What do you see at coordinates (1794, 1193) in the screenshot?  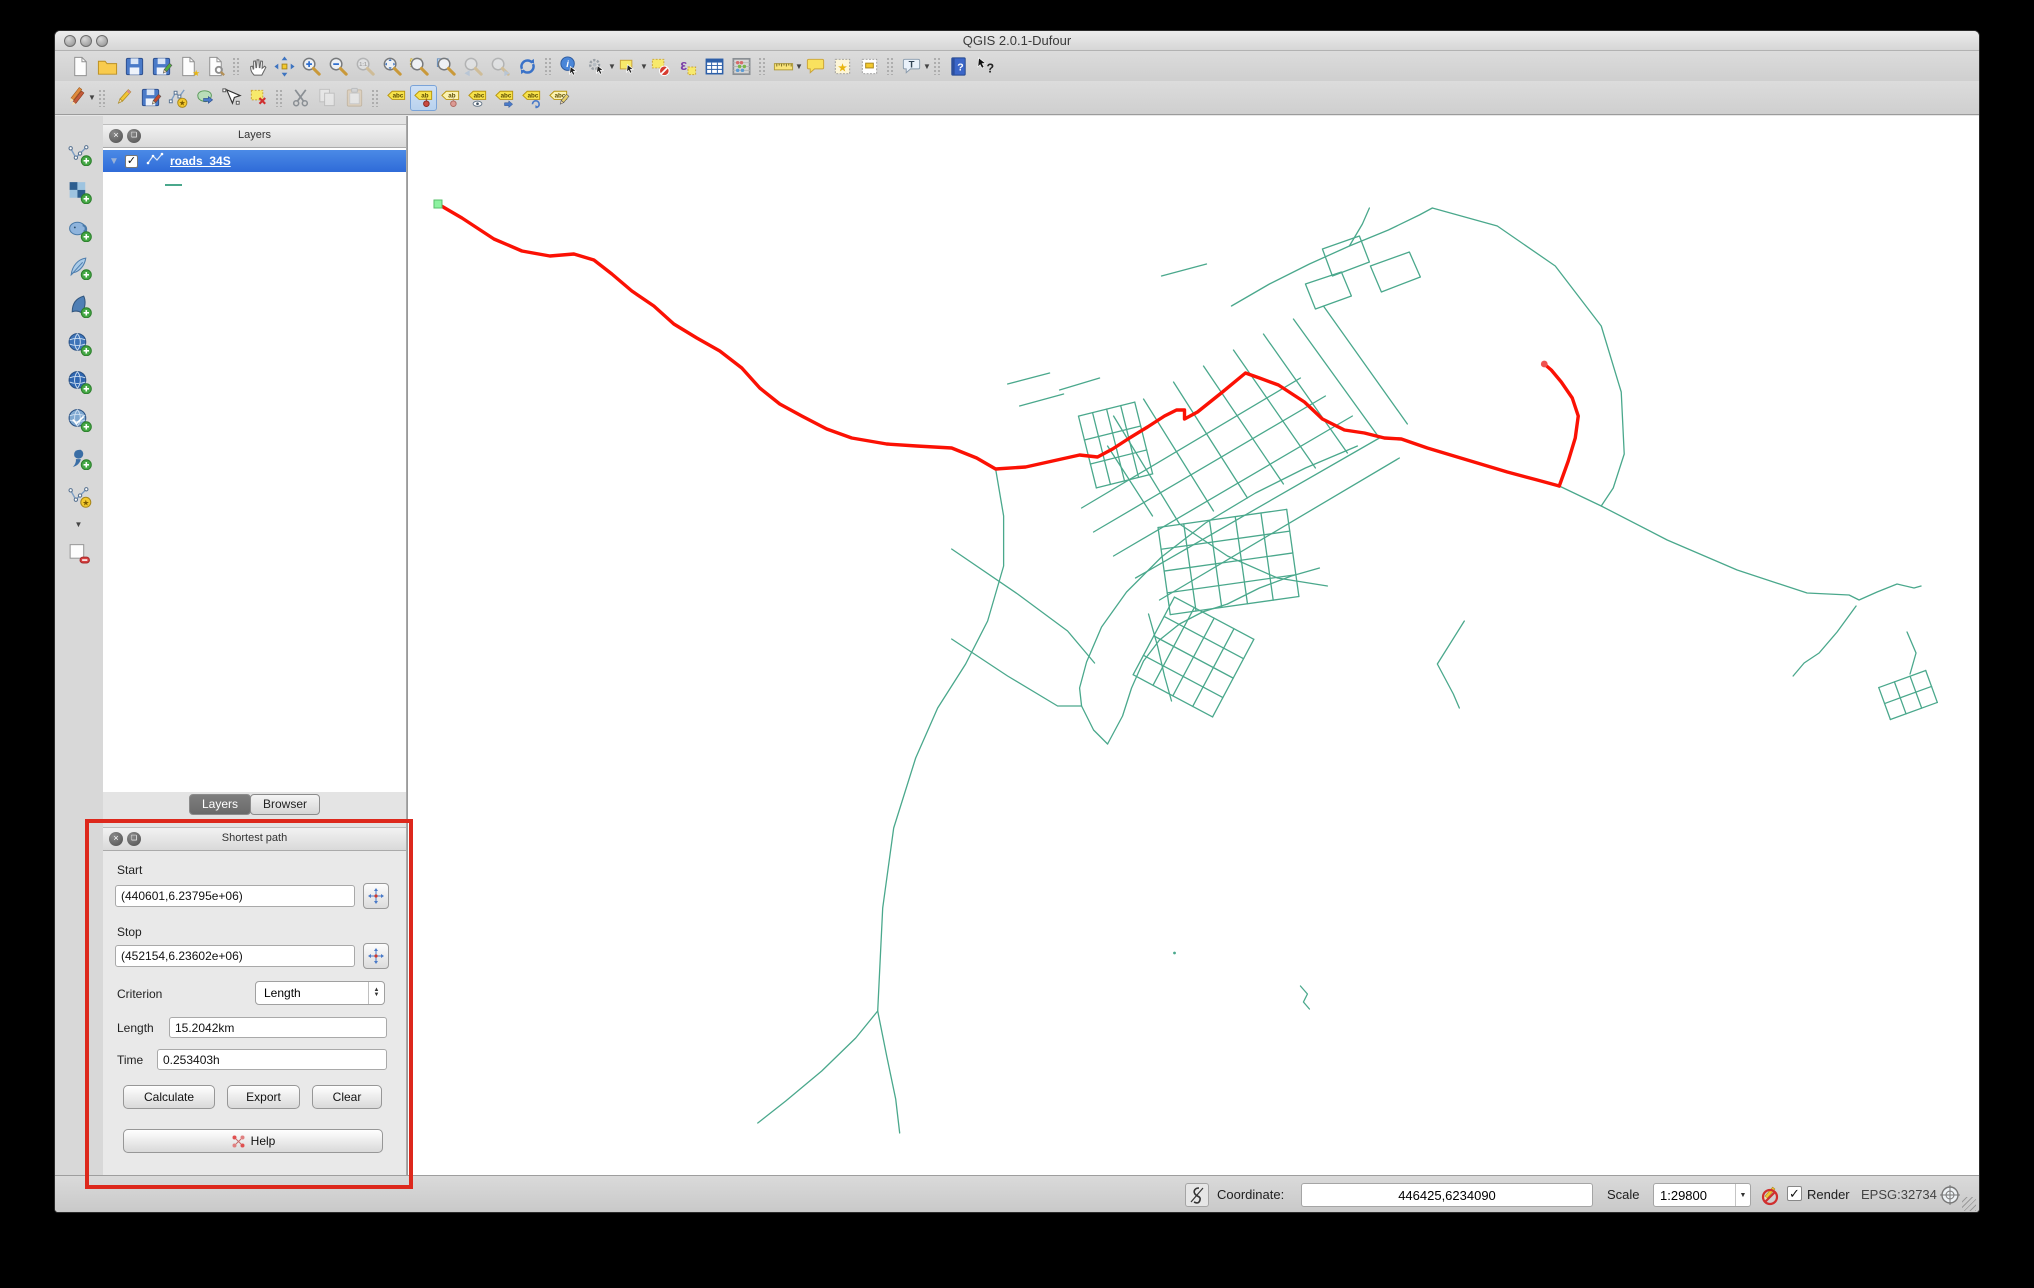 I see `render-checkbox: ✓` at bounding box center [1794, 1193].